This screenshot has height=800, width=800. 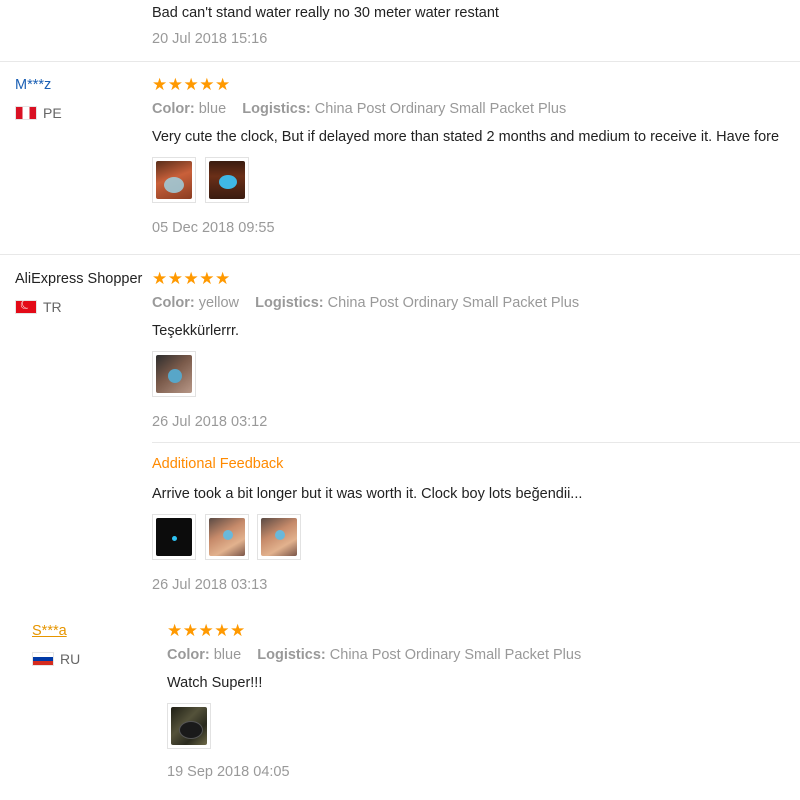 What do you see at coordinates (196, 331) in the screenshot?
I see `review-text: Teşekkürlerrr.` at bounding box center [196, 331].